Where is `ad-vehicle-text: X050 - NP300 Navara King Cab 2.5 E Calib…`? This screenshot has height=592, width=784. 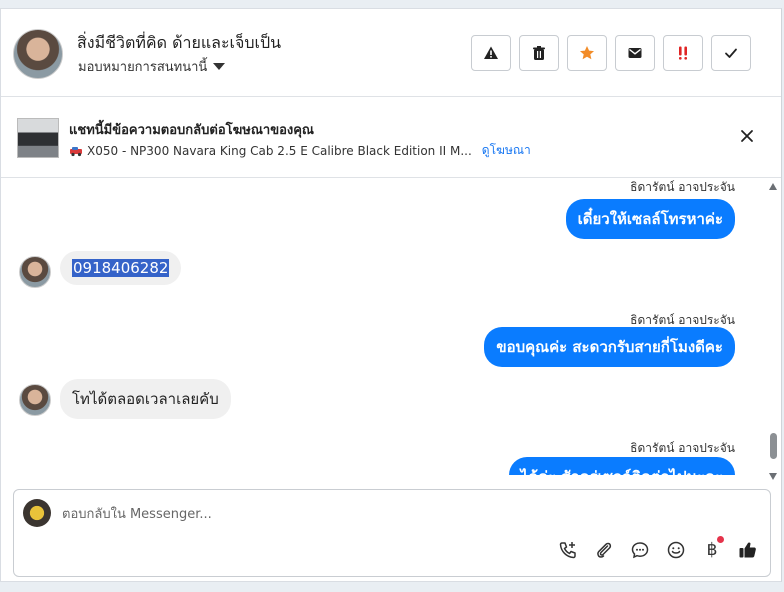 ad-vehicle-text: X050 - NP300 Navara King Cab 2.5 E Calib… is located at coordinates (279, 150).